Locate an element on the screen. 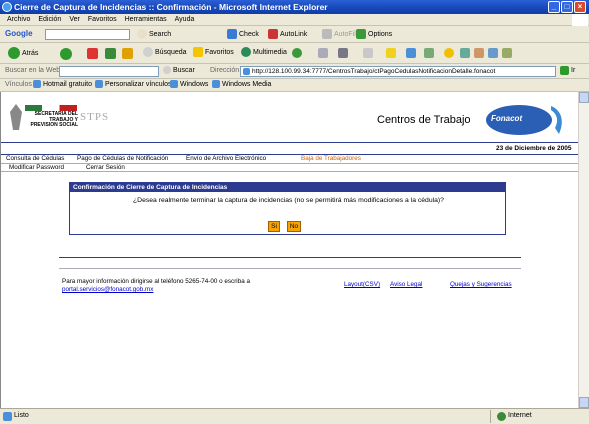  stps-logo-text: SECRETARIA DEL TRABAJO Y PREVISION SOCIAL is located at coordinates (54, 119).